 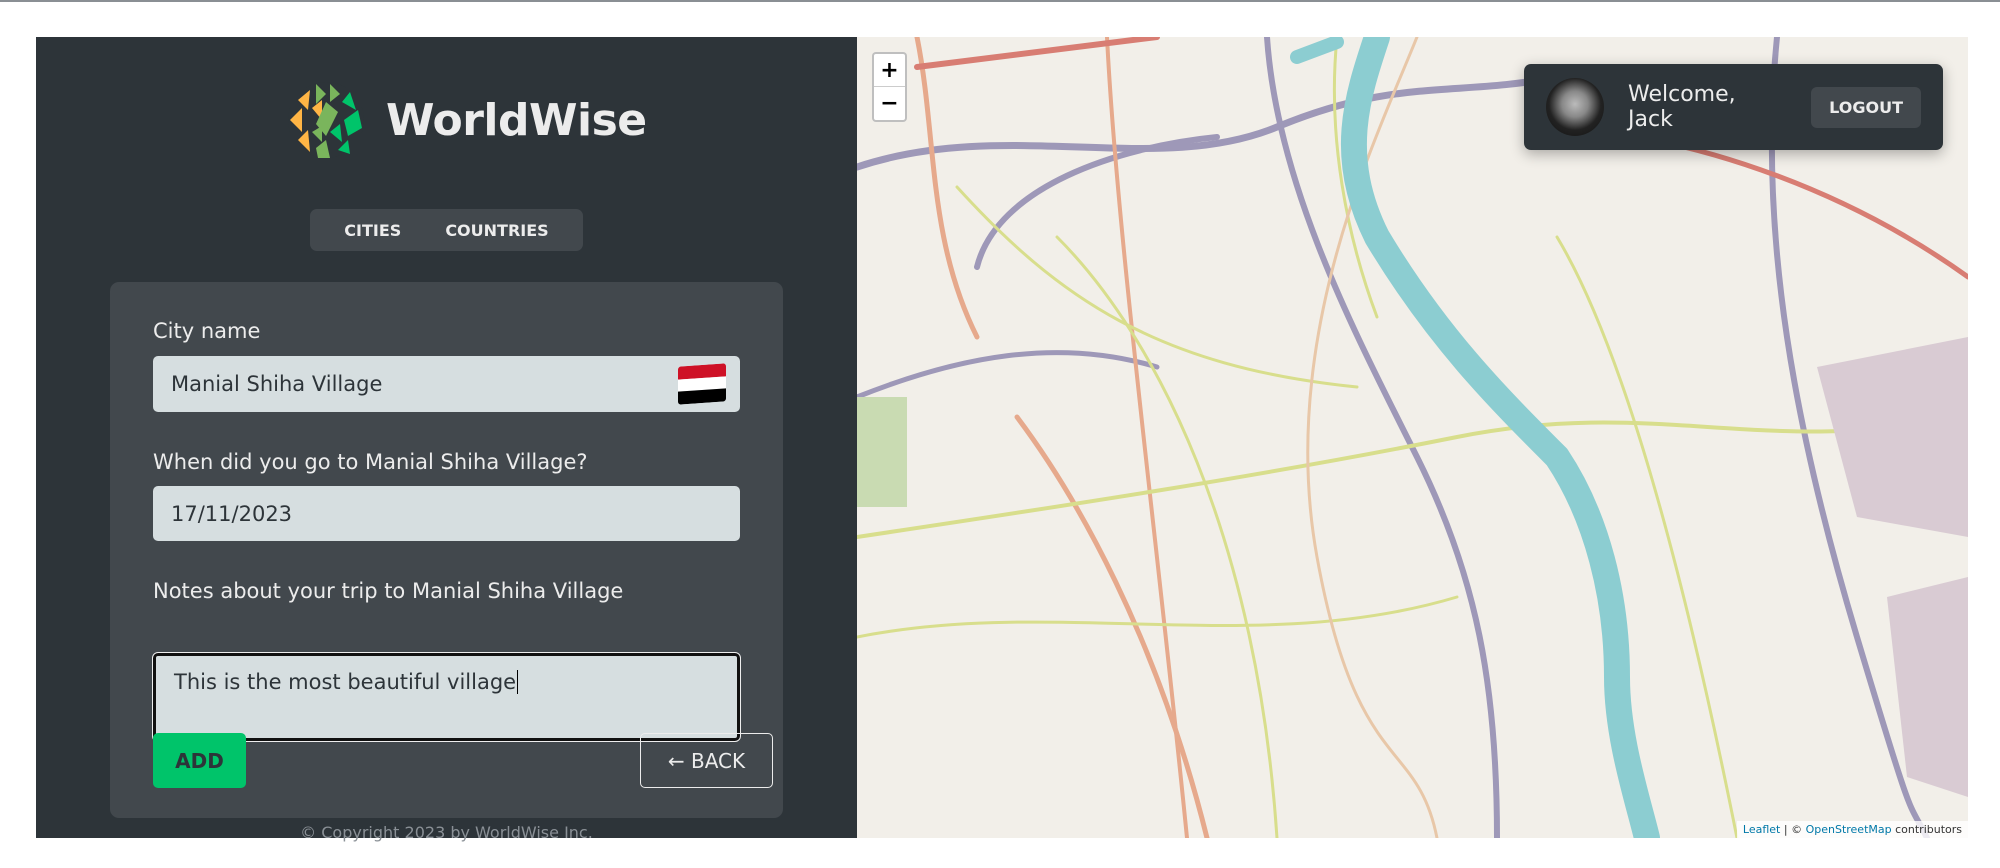 I want to click on back-button: ← BACK, so click(x=706, y=760).